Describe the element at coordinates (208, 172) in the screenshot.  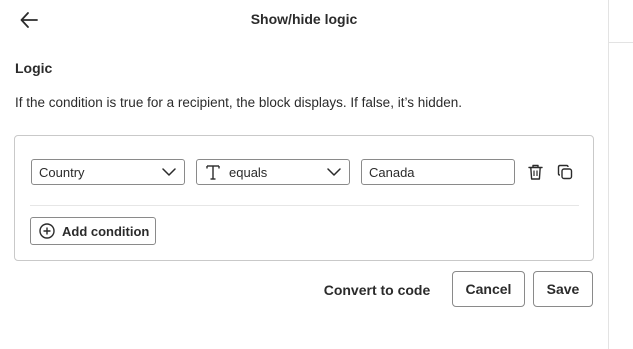
I see `text-type-icon` at that location.